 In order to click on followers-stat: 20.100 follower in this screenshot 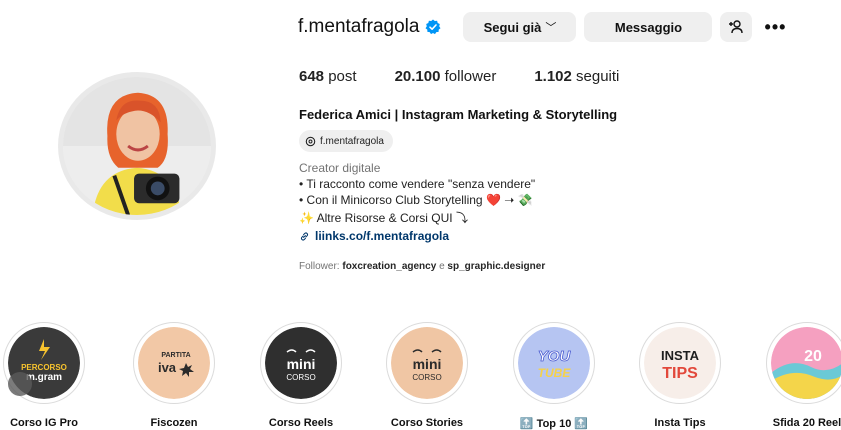, I will do `click(446, 76)`.